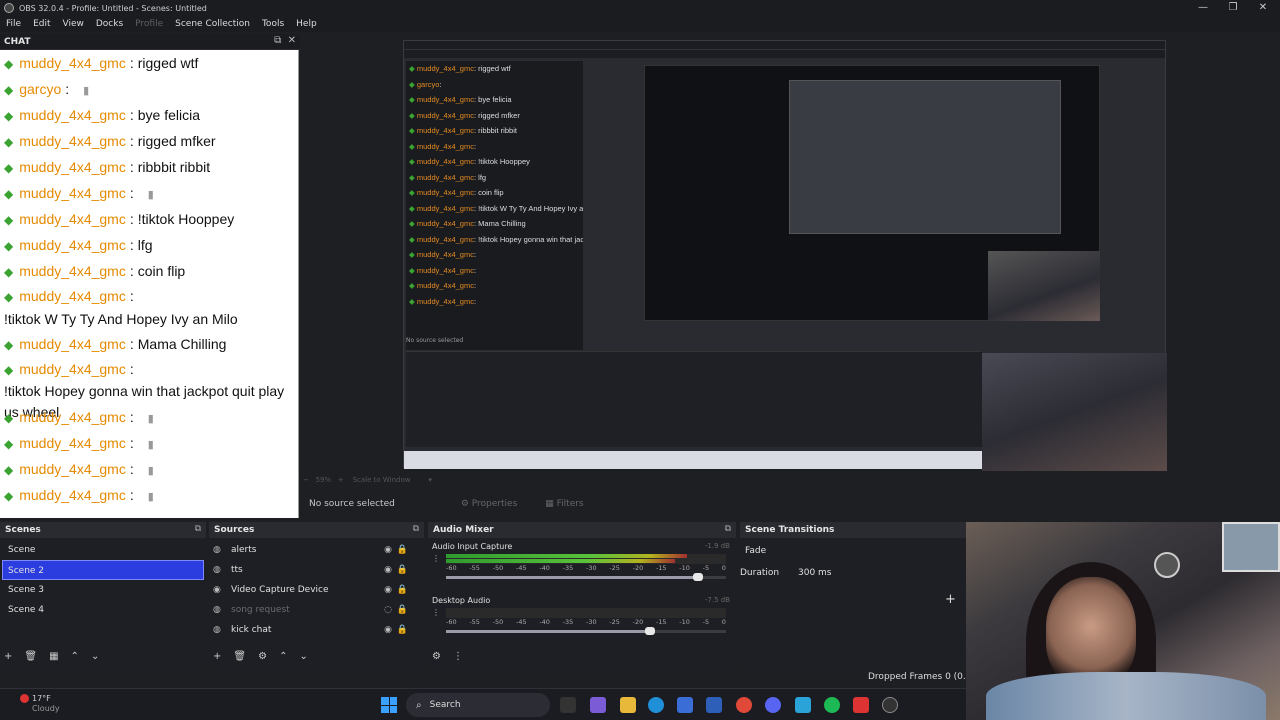 The width and height of the screenshot is (1280, 720). What do you see at coordinates (306, 480) in the screenshot?
I see `zoom-out-icon: −` at bounding box center [306, 480].